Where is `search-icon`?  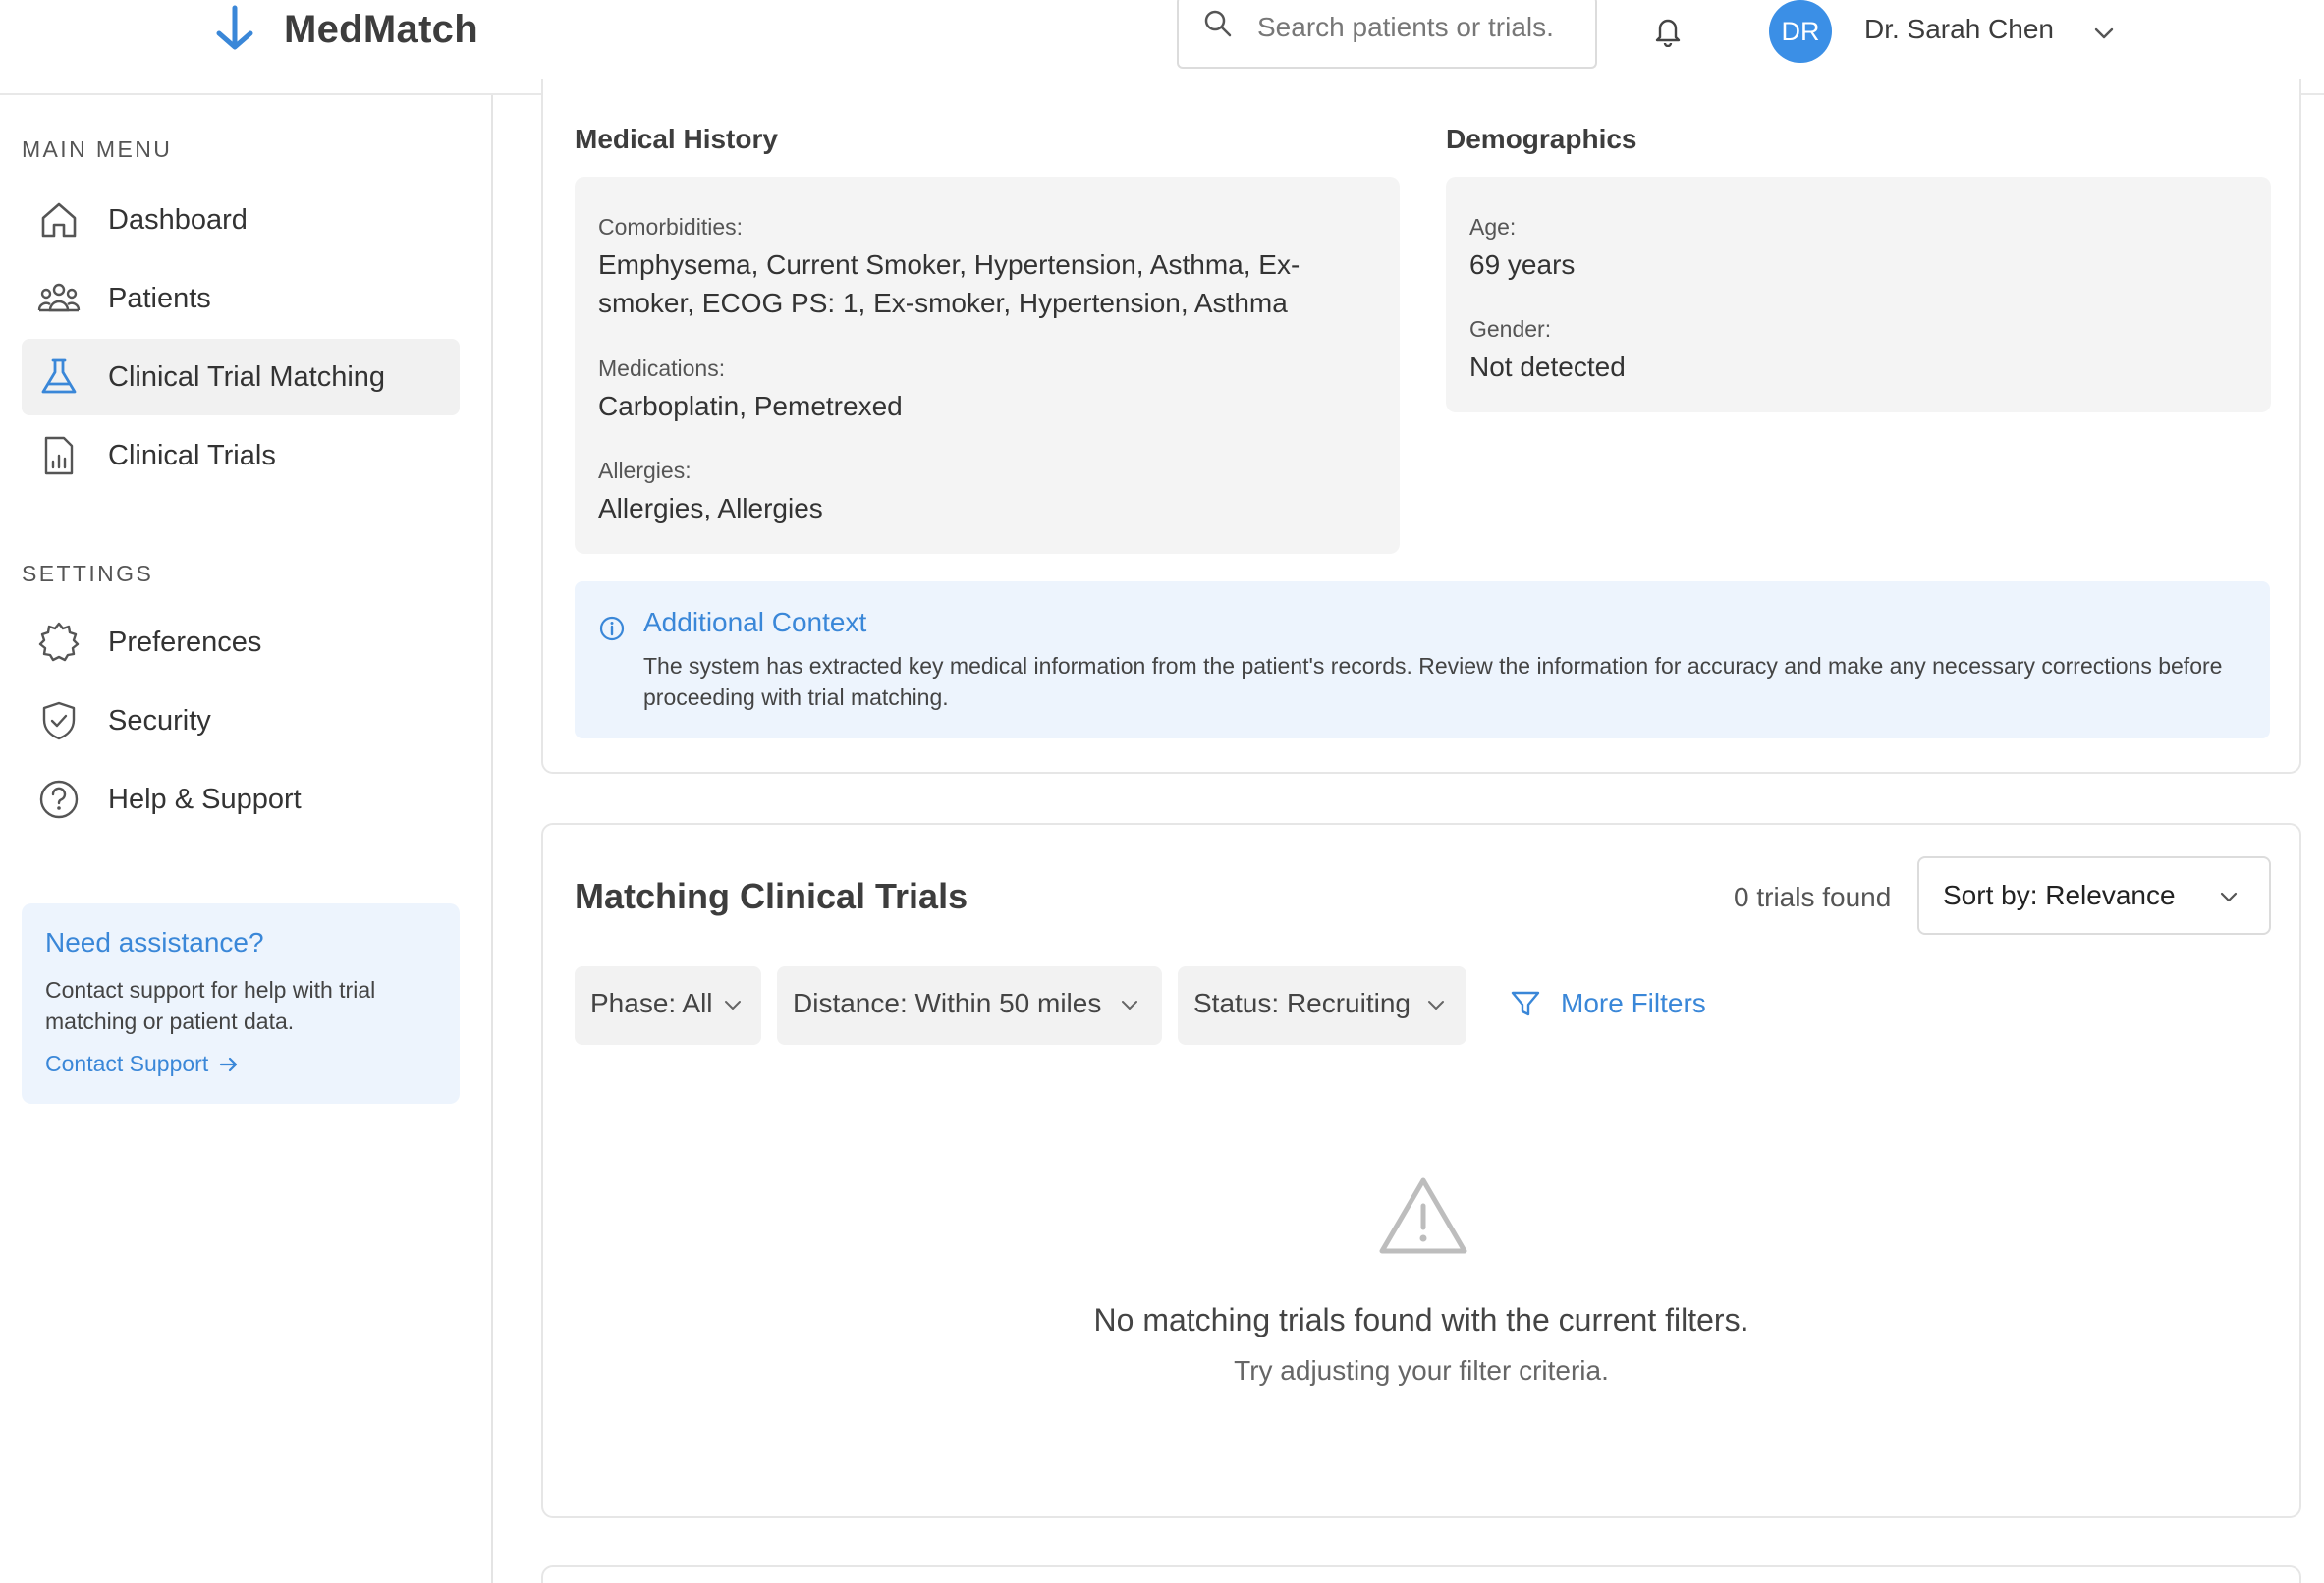 search-icon is located at coordinates (1218, 24).